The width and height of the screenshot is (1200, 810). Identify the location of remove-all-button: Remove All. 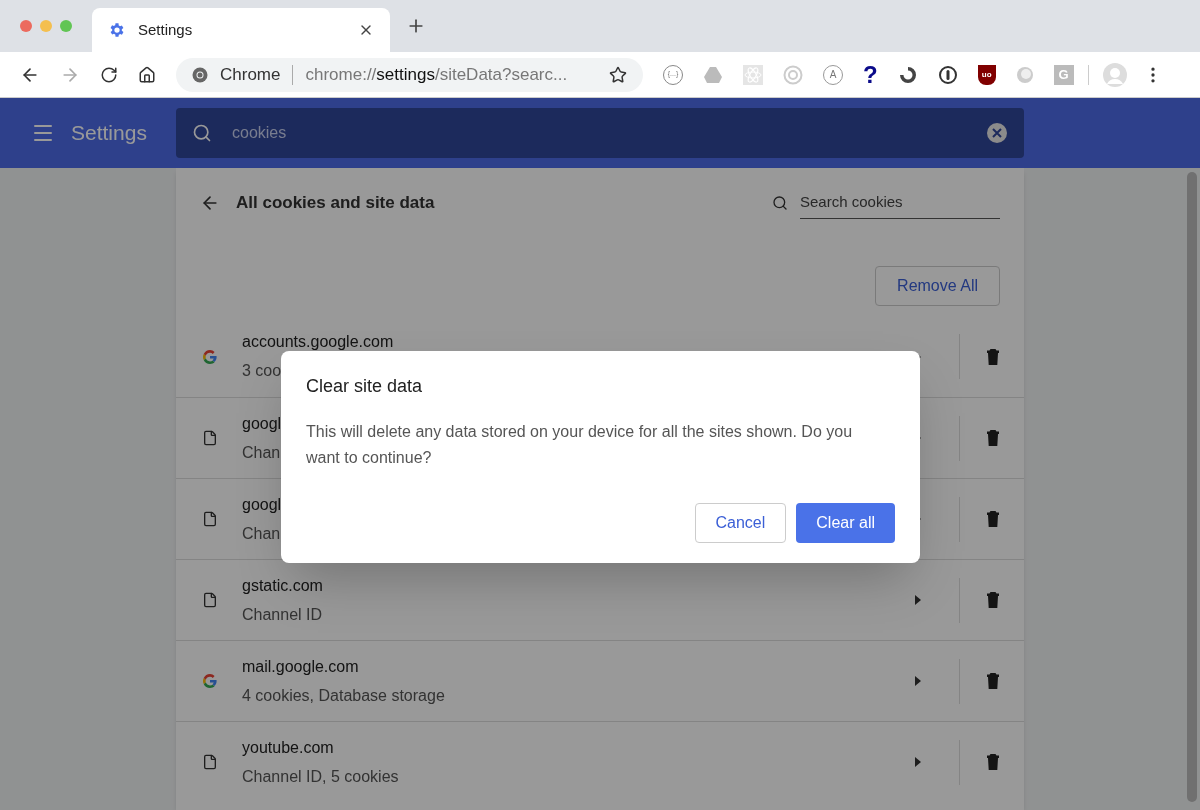
(937, 286).